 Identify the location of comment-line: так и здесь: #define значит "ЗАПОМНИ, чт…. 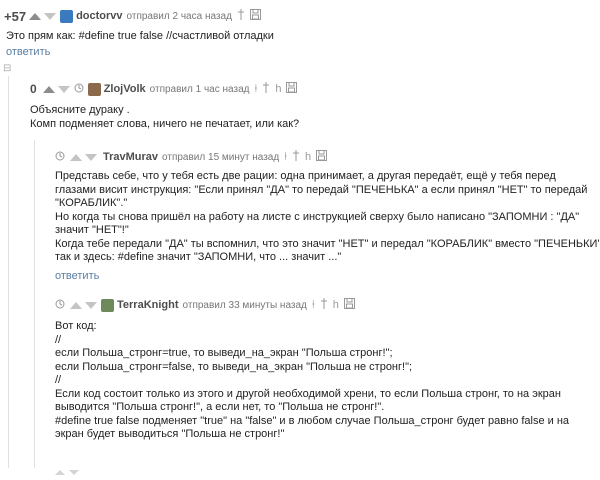
(198, 257).